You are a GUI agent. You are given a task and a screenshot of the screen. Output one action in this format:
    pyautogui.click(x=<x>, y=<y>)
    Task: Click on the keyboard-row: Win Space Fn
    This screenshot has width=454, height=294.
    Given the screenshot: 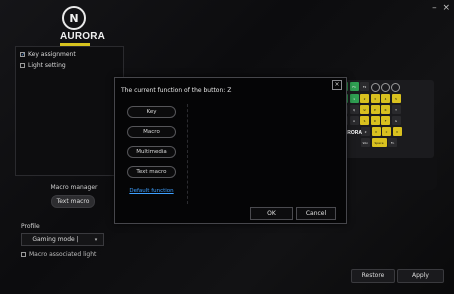 What is the action you would take?
    pyautogui.click(x=397, y=142)
    